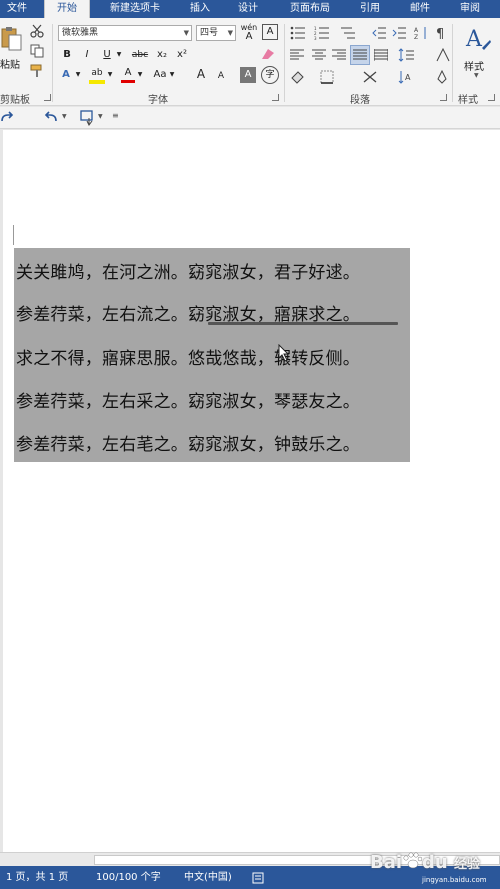  What do you see at coordinates (360, 100) in the screenshot?
I see `paragraph-group-label: 段落` at bounding box center [360, 100].